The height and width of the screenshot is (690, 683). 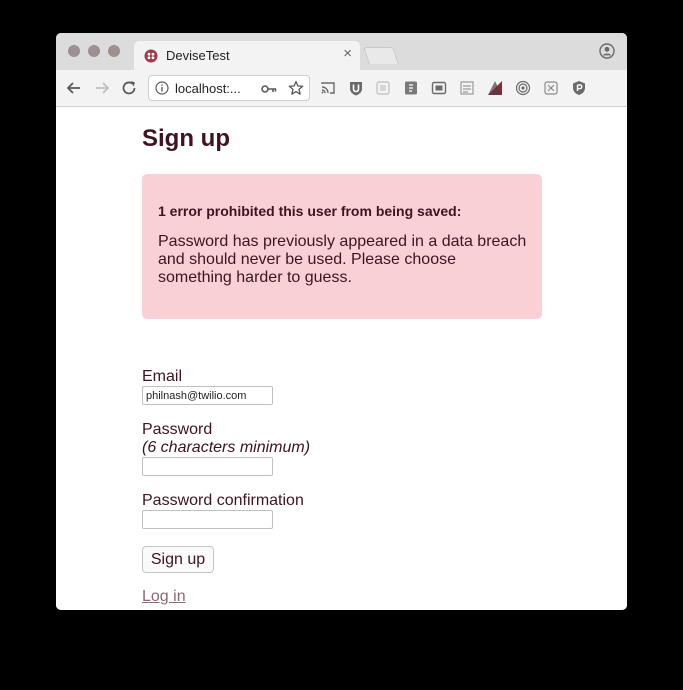 What do you see at coordinates (347, 54) in the screenshot?
I see `tab-close-icon: ×` at bounding box center [347, 54].